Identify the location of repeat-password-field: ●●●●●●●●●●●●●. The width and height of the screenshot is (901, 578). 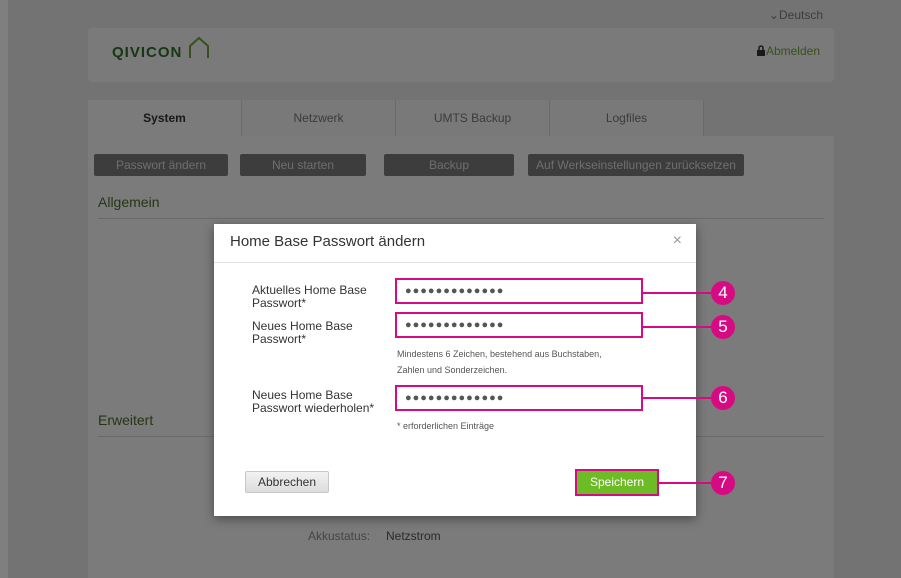
(519, 398).